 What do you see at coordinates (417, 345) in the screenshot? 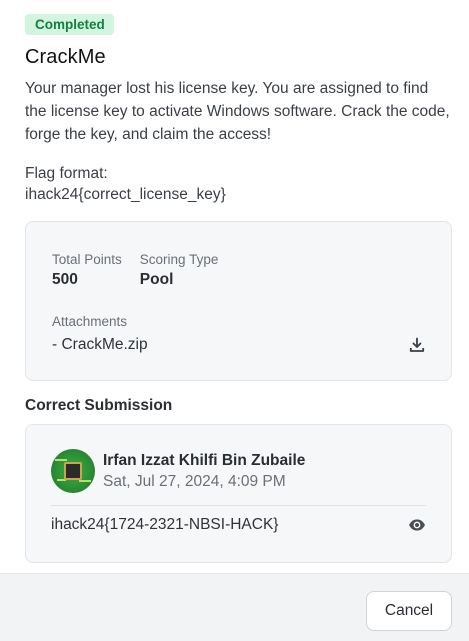
I see `download-icon` at bounding box center [417, 345].